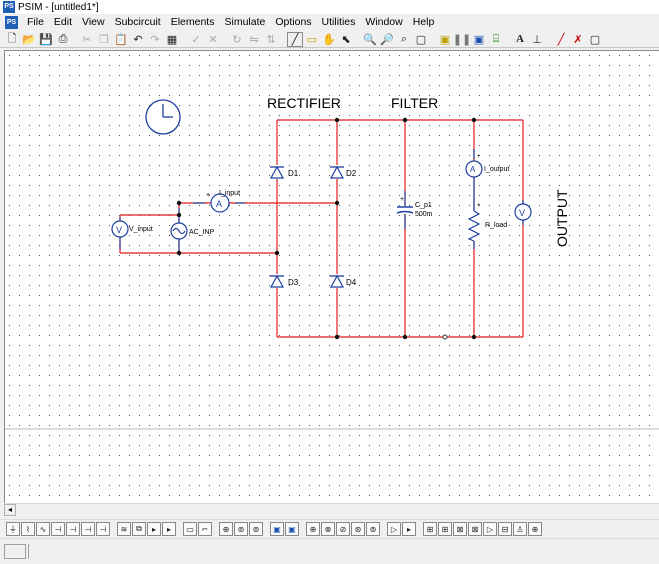 The width and height of the screenshot is (659, 564). I want to click on triangle-source-icon: ⊘, so click(343, 529).